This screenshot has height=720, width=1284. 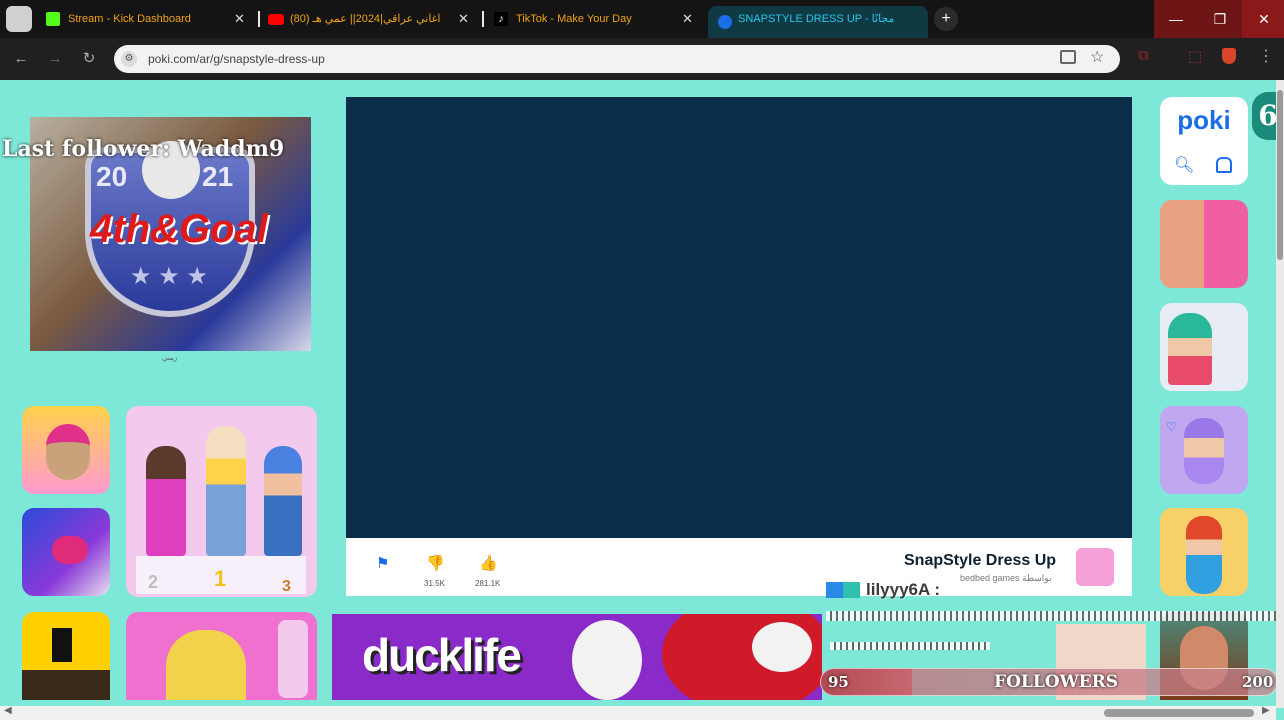 I want to click on game-tile-dress-shop, so click(x=1204, y=552).